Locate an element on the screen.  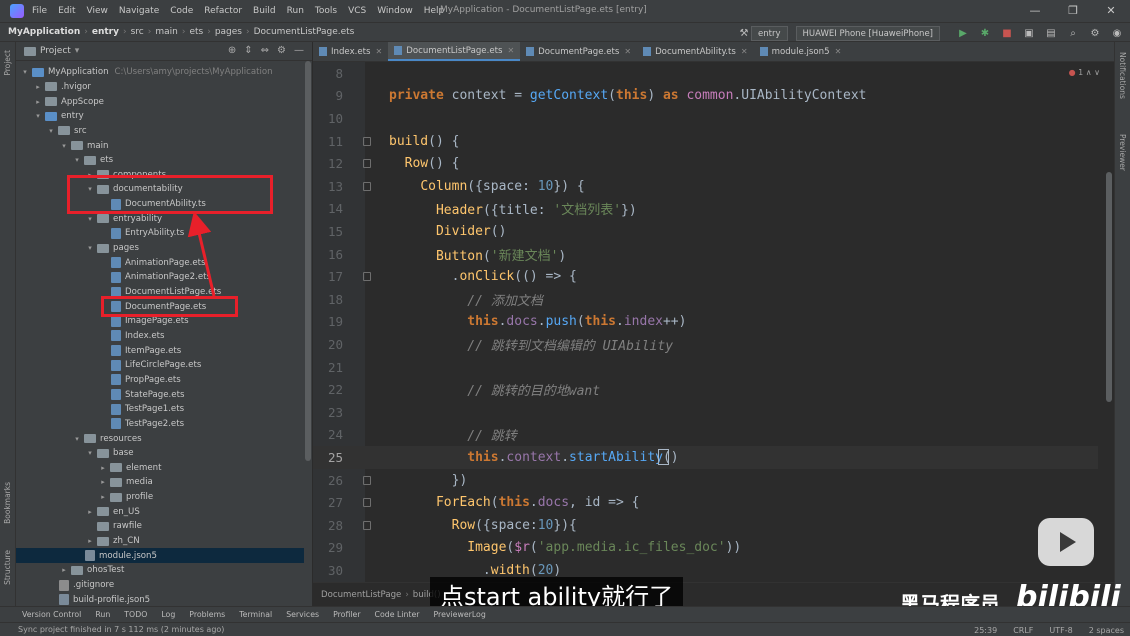
locate-icon: ⊕ is located at coordinates (232, 50).